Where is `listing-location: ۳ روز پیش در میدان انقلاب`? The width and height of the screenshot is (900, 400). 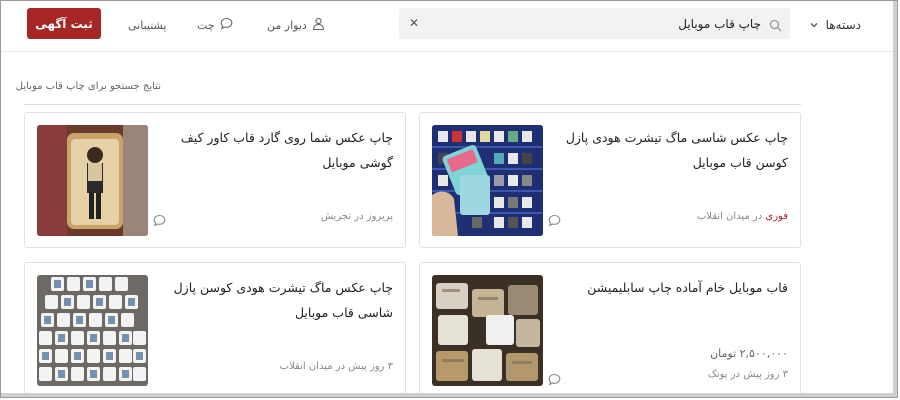 listing-location: ۳ روز پیش در میدان انقلاب is located at coordinates (336, 366).